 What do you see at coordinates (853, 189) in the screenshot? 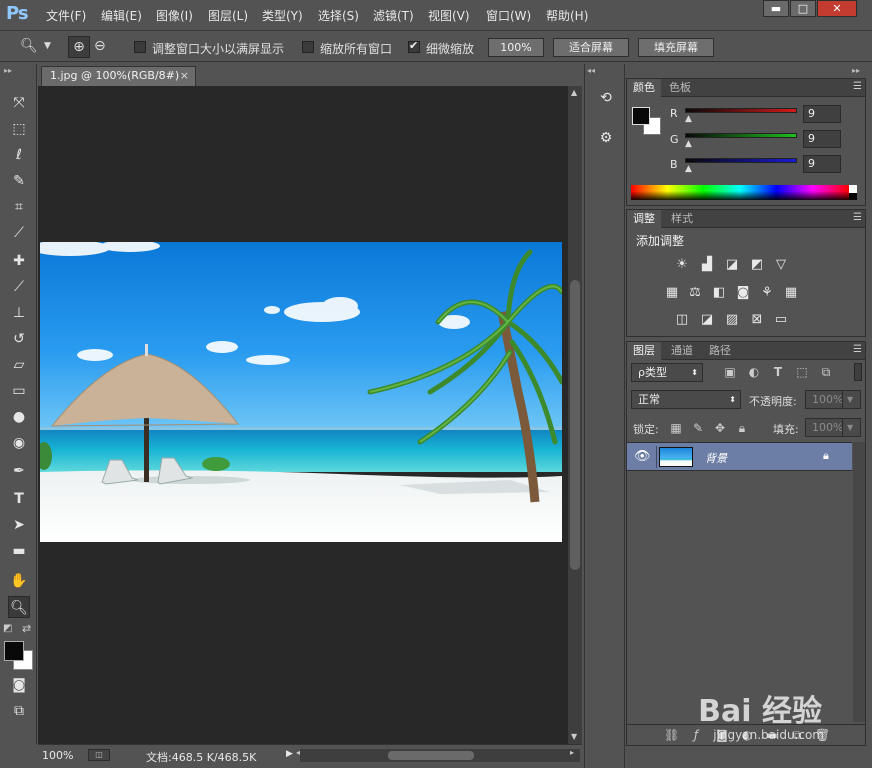
I see `spectrum-white-swatch` at bounding box center [853, 189].